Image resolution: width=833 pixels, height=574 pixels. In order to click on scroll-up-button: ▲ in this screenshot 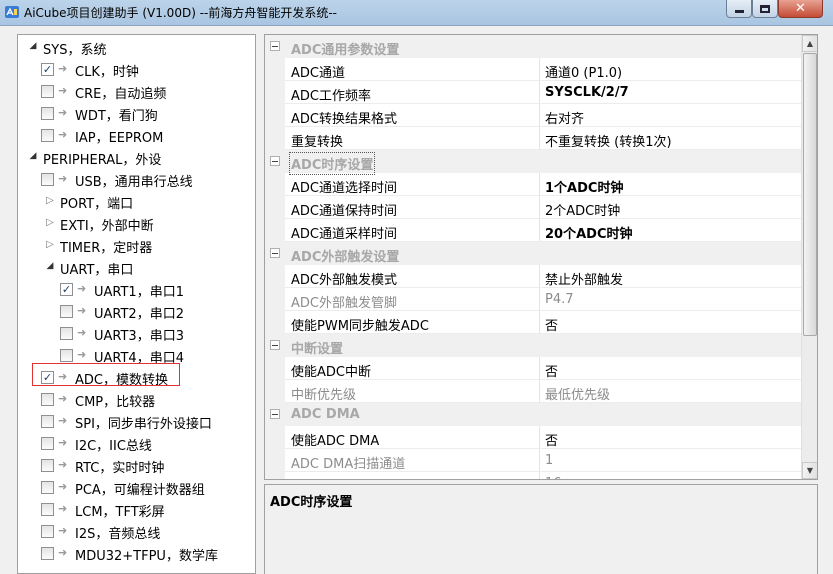, I will do `click(809, 43)`.